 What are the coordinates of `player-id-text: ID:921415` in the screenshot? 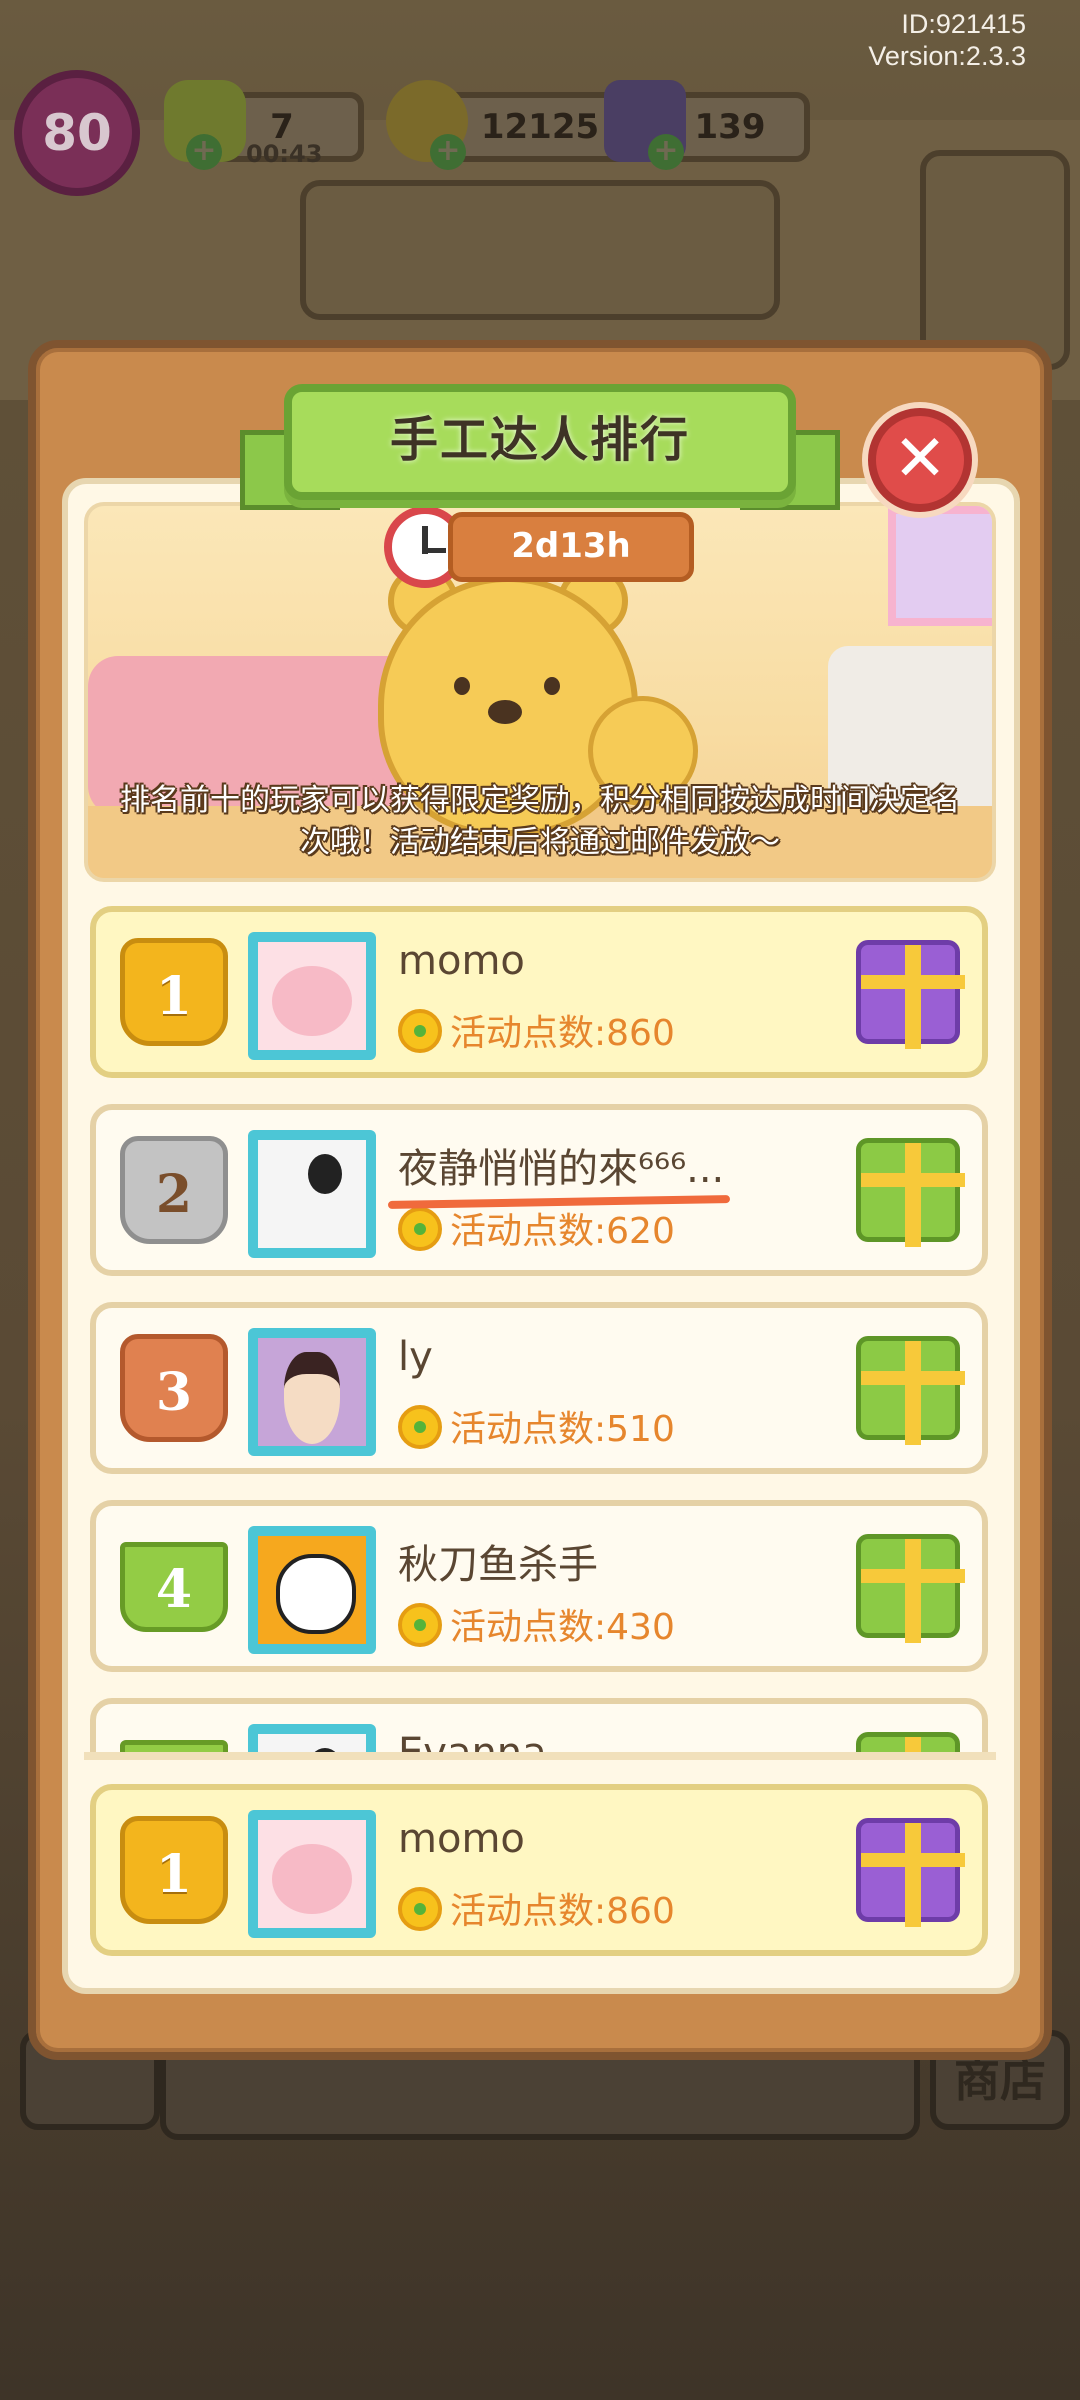 It's located at (963, 24).